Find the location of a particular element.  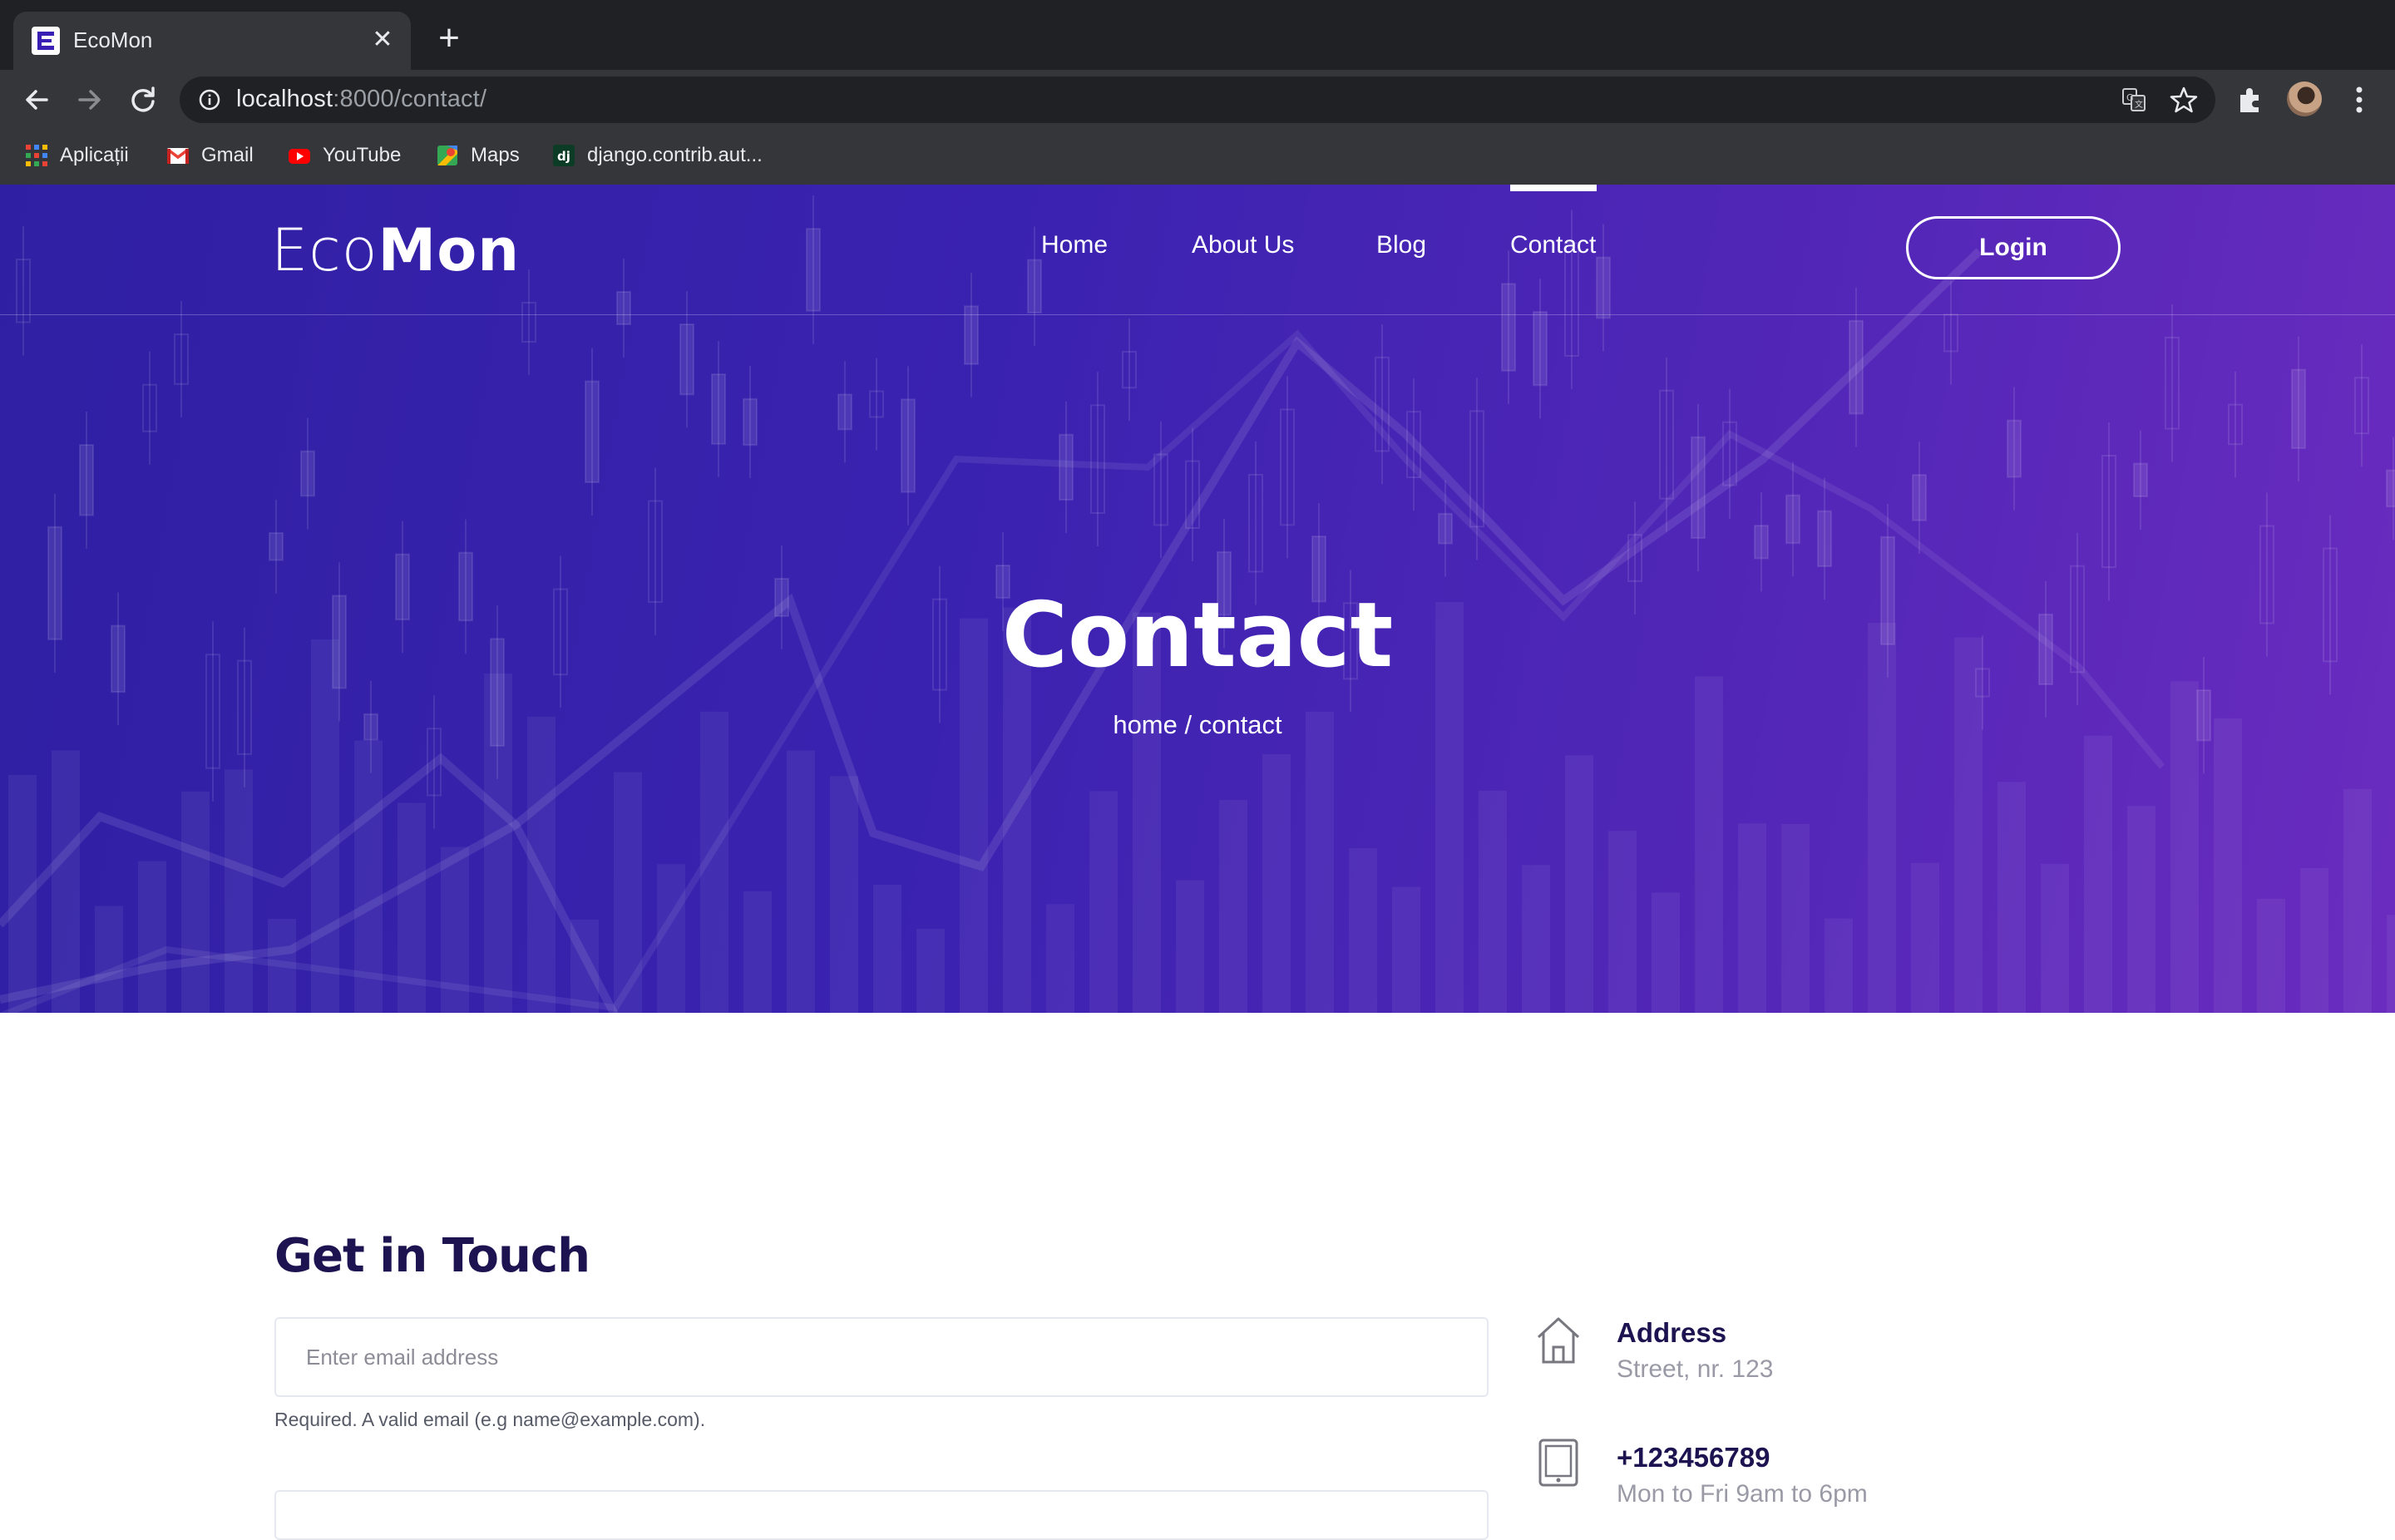

tab-title: EcoMon is located at coordinates (113, 39).